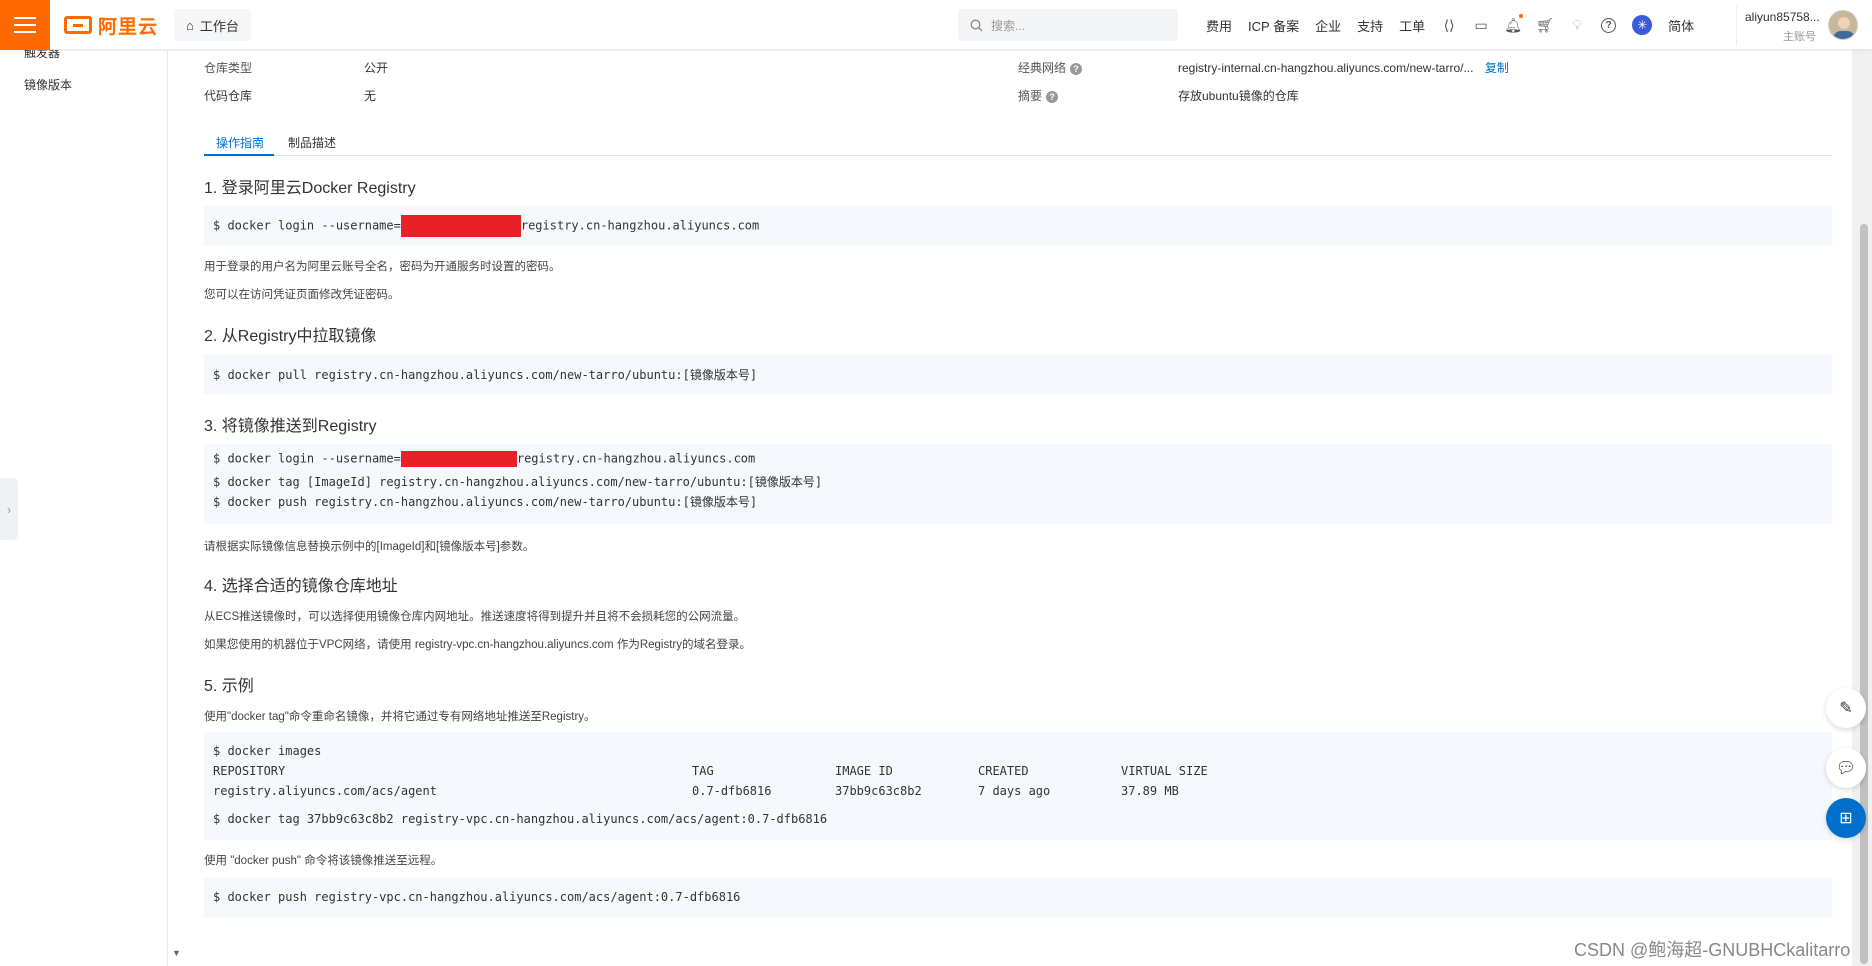 The height and width of the screenshot is (966, 1872). Describe the element at coordinates (1273, 25) in the screenshot. I see `nav-item-icp: ICP 备案` at that location.